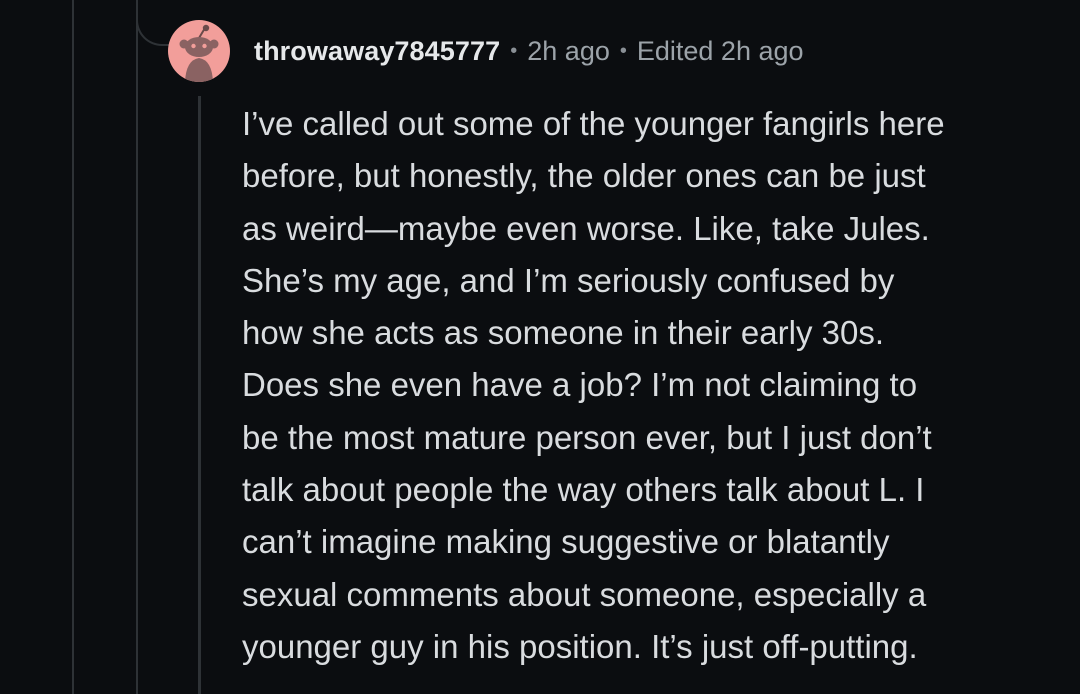  Describe the element at coordinates (199, 395) in the screenshot. I see `comment-collapse-line` at that location.